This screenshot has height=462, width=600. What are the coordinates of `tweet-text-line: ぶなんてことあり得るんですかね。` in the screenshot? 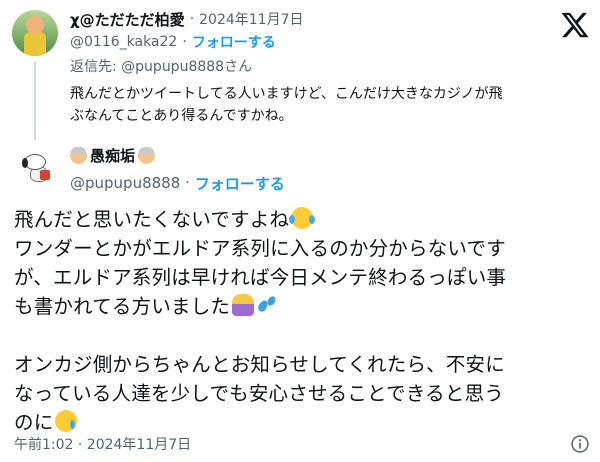 It's located at (181, 116).